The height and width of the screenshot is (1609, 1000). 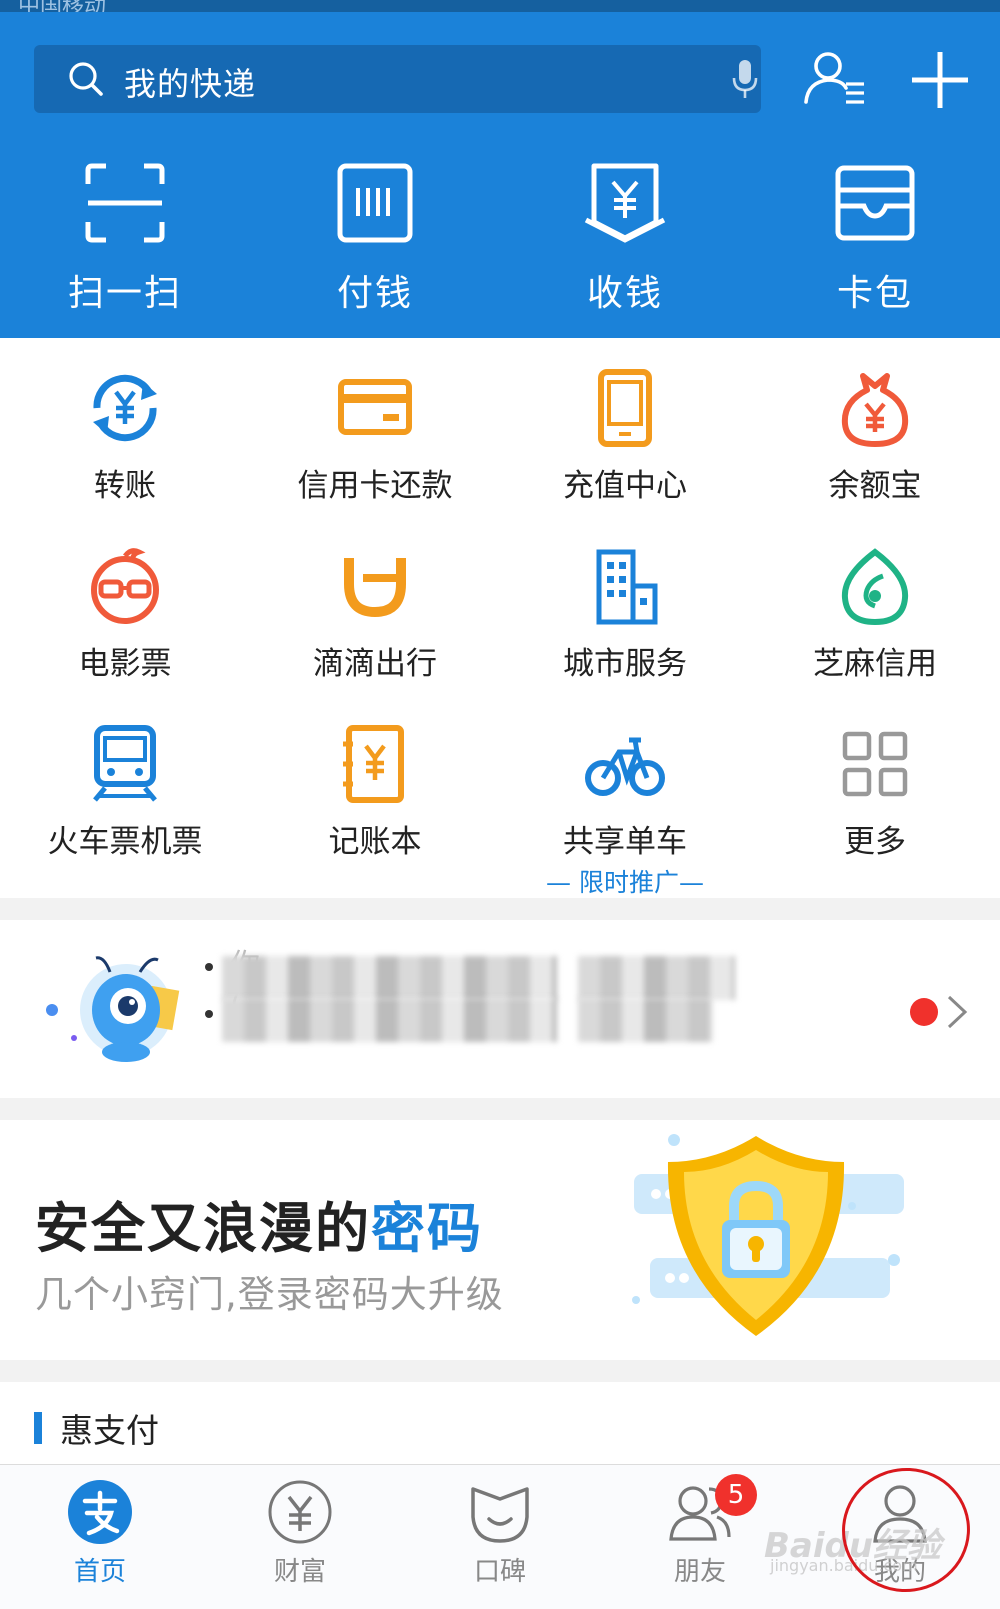 What do you see at coordinates (874, 293) in the screenshot?
I see `quick-action-label: 卡包` at bounding box center [874, 293].